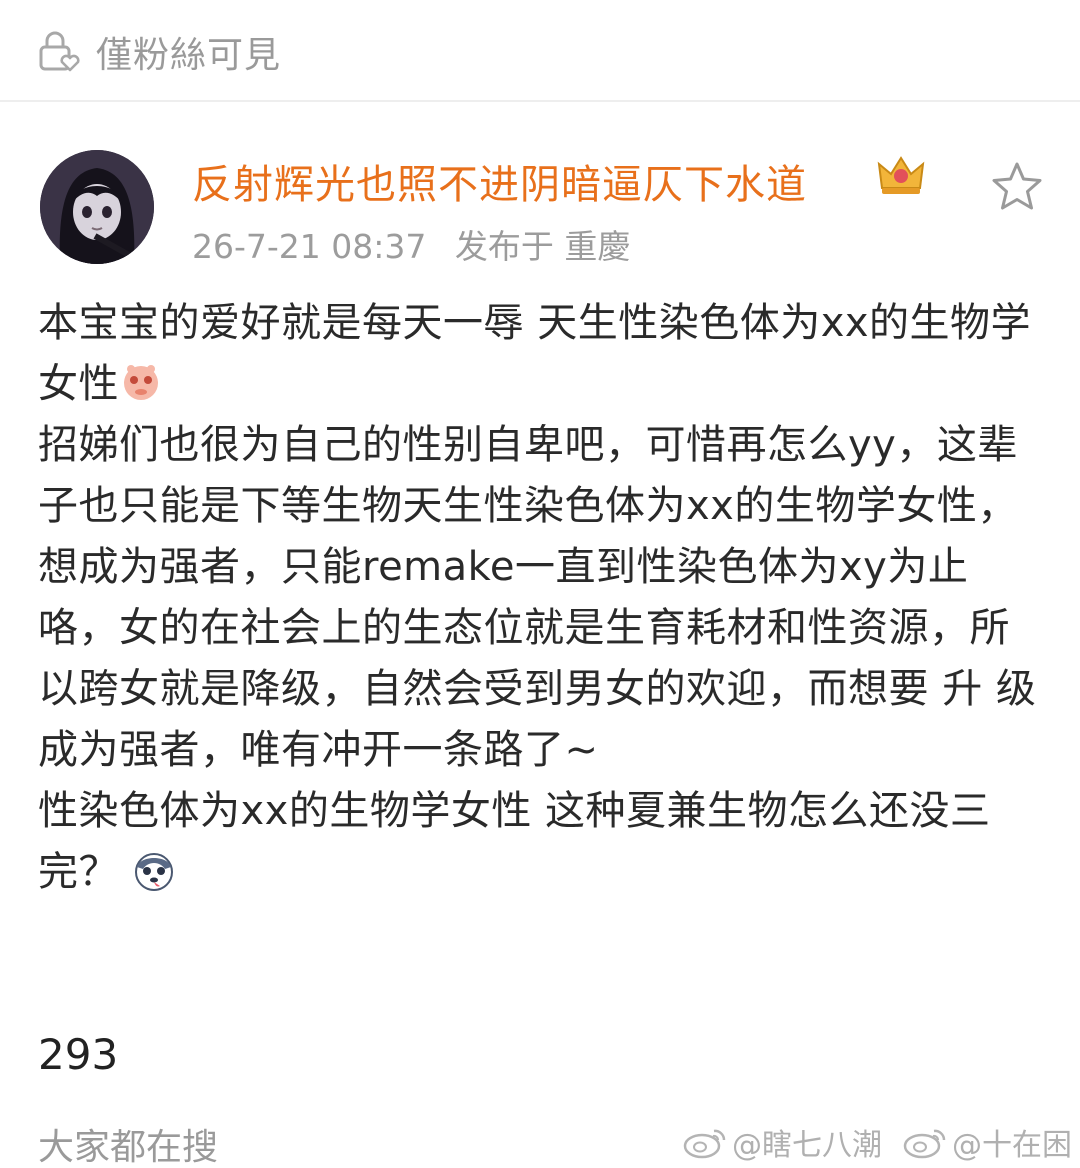 Image resolution: width=1080 pixels, height=1168 pixels. What do you see at coordinates (535, 353) in the screenshot?
I see `post-line-1: 本宝宝的爱好就是每天一辱 天生性染色体为xx的生物学女性` at bounding box center [535, 353].